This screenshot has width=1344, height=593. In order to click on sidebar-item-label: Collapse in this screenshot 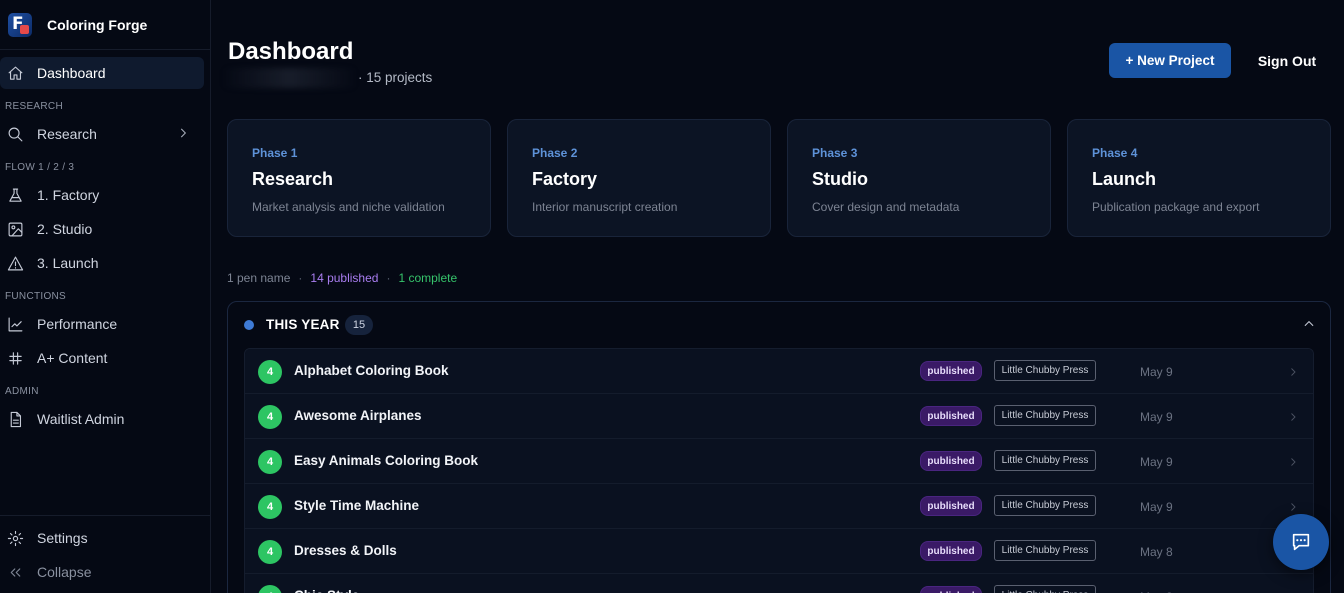, I will do `click(64, 572)`.